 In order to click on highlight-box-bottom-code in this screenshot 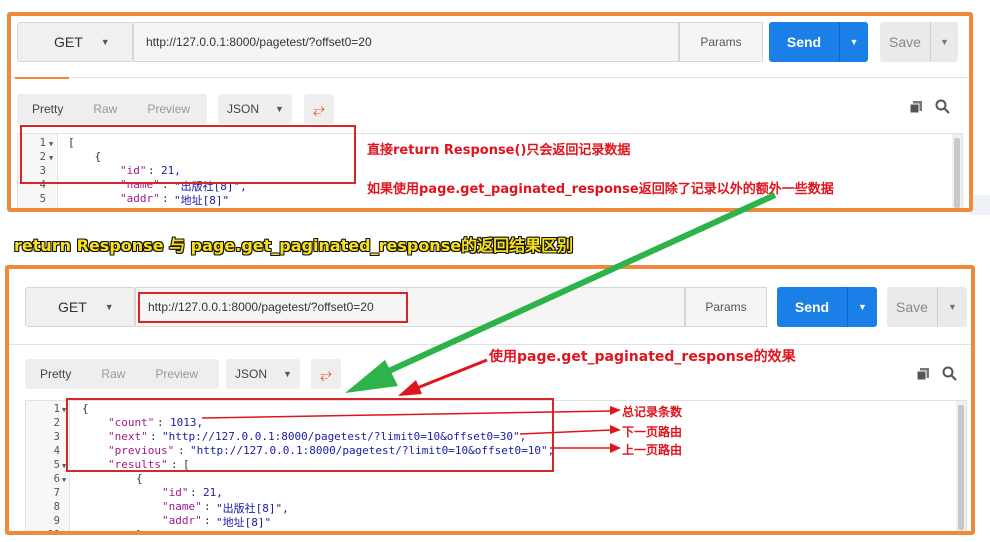, I will do `click(310, 435)`.